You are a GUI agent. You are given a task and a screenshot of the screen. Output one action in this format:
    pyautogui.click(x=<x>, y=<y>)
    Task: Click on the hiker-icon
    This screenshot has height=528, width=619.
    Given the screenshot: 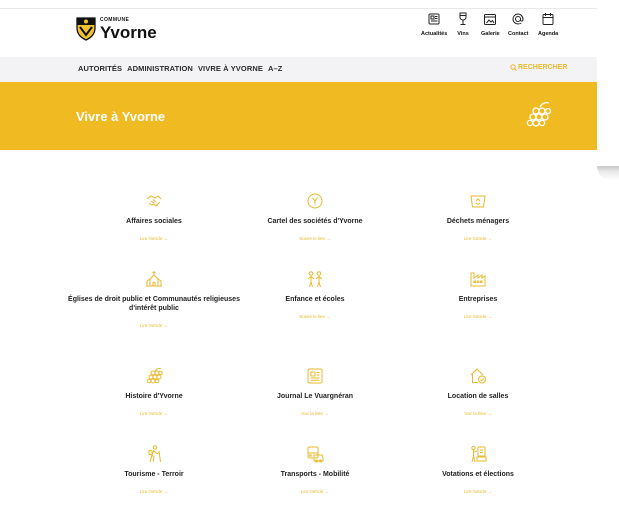 What is the action you would take?
    pyautogui.click(x=154, y=454)
    